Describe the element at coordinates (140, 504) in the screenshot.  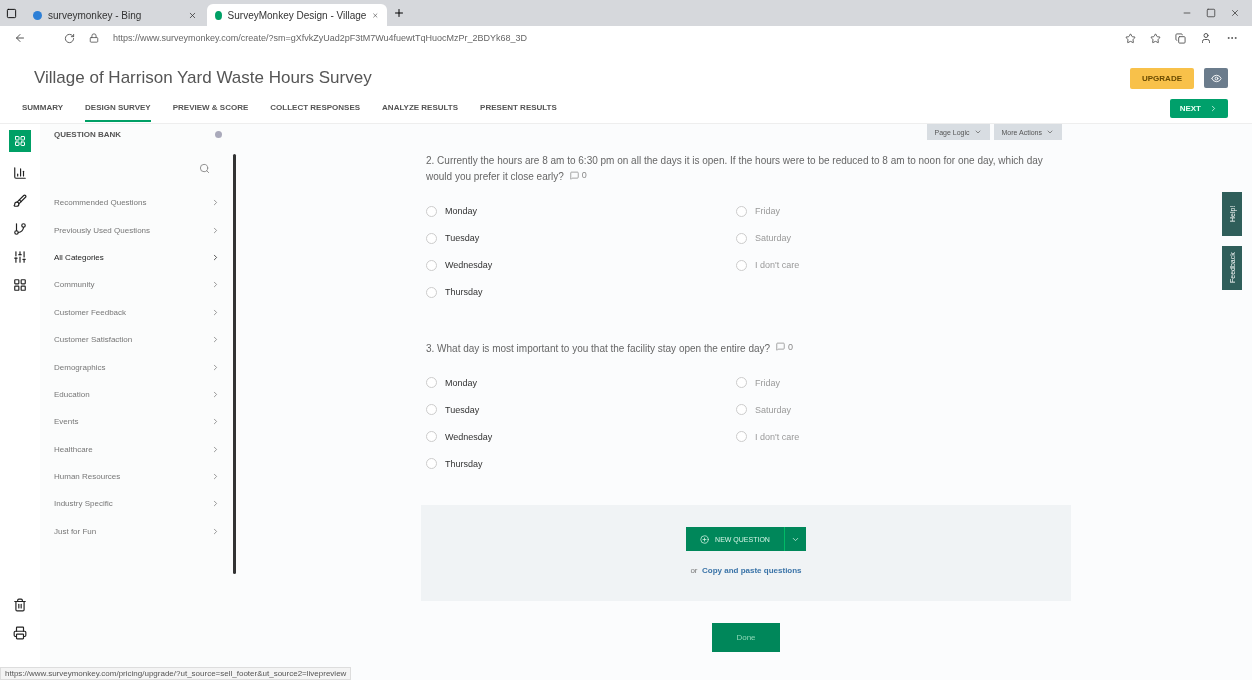
I see `category-item: Industry Specific` at that location.